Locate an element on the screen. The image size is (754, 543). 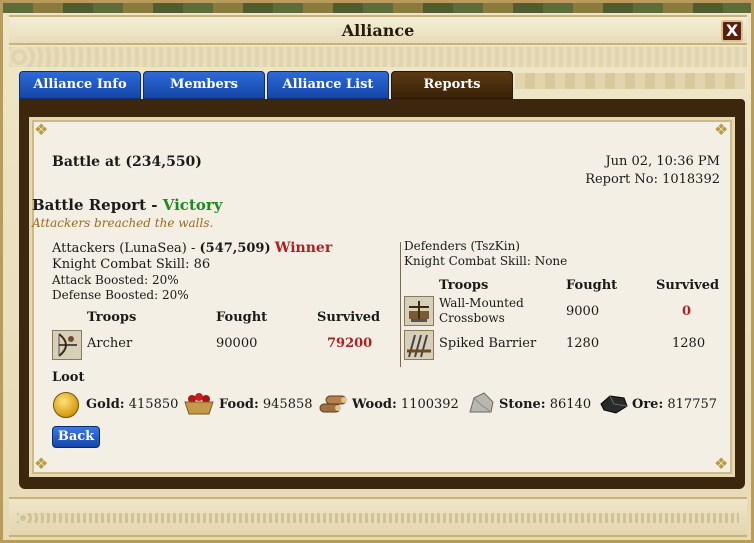
battle-datetime: Jun 02, 10:36 PM is located at coordinates (662, 161).